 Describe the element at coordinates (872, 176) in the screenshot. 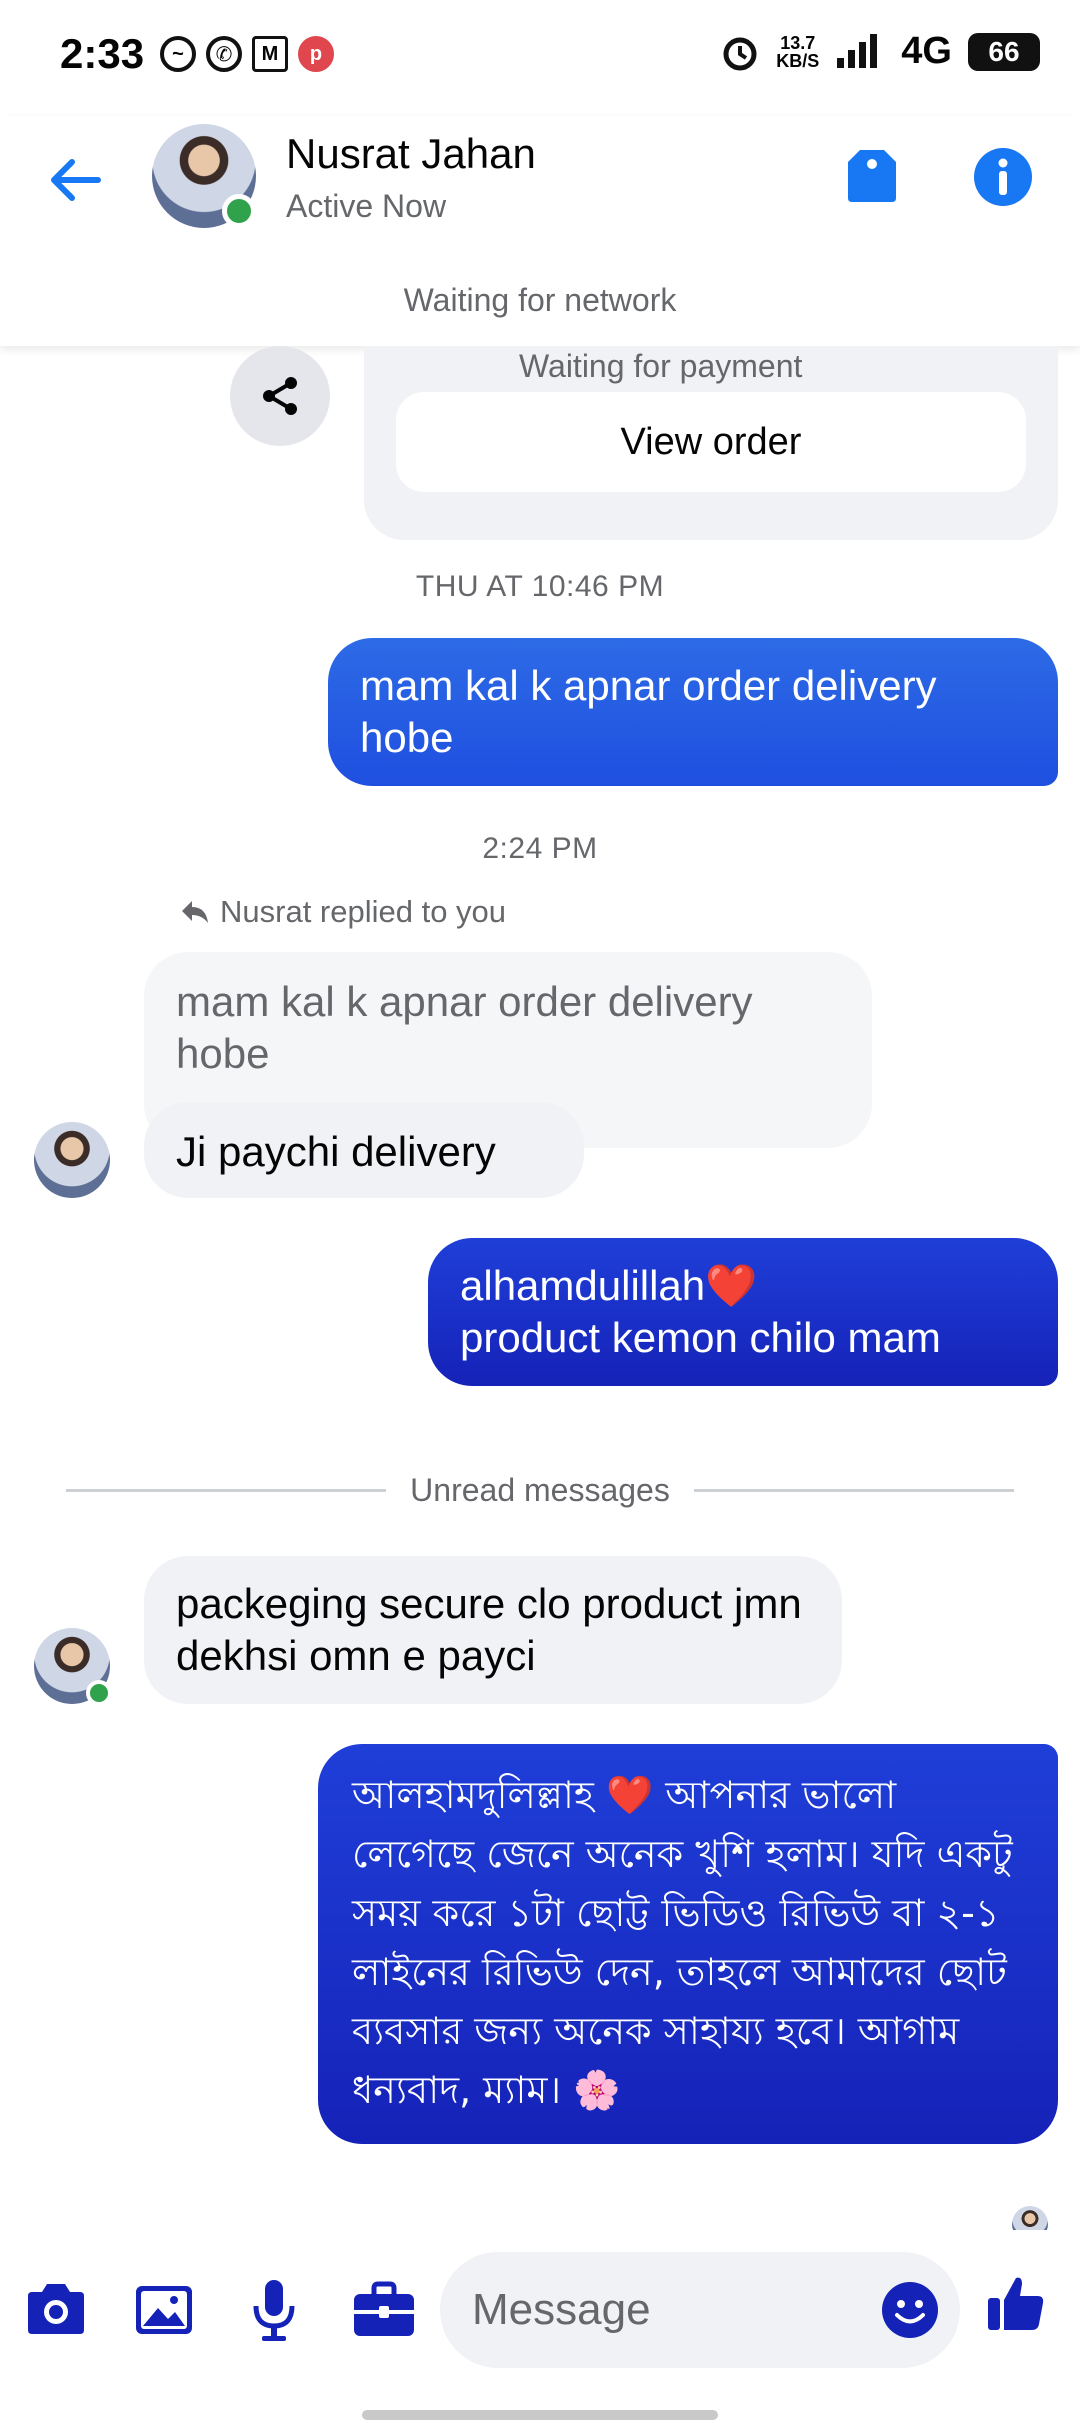

I see `tag-icon` at that location.